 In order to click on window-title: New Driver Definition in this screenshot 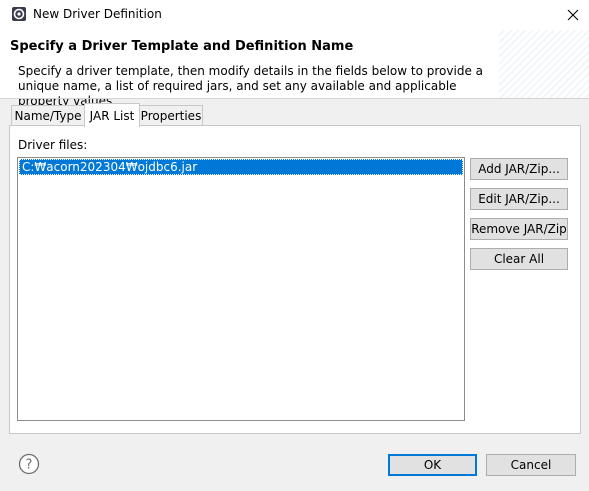, I will do `click(97, 14)`.